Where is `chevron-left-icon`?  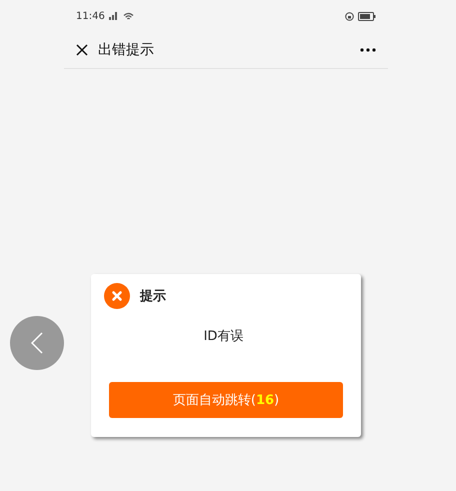
chevron-left-icon is located at coordinates (37, 343).